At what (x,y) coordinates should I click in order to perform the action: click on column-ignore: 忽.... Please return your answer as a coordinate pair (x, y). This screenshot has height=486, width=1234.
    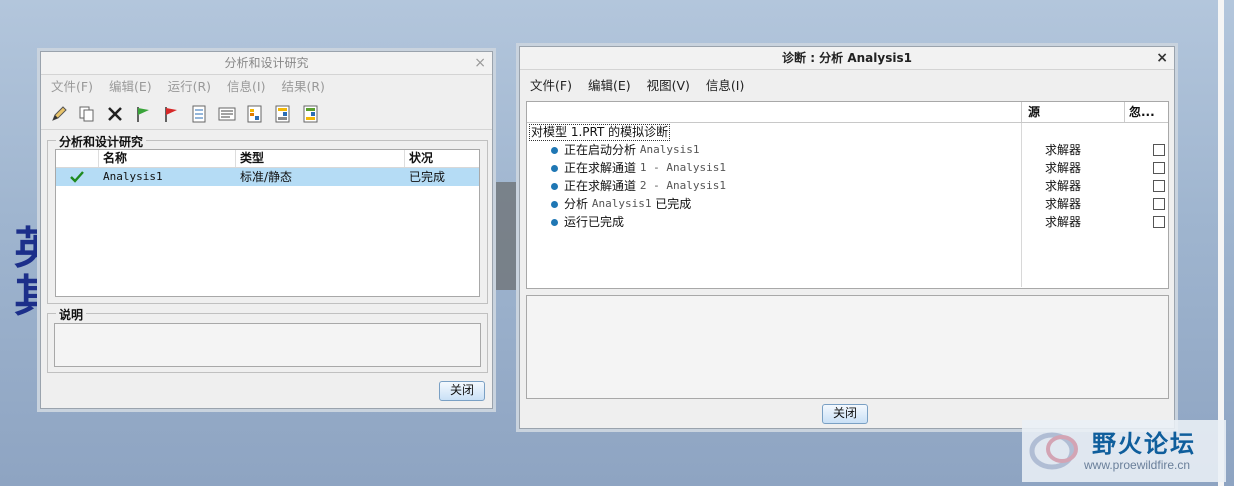
    Looking at the image, I should click on (1146, 112).